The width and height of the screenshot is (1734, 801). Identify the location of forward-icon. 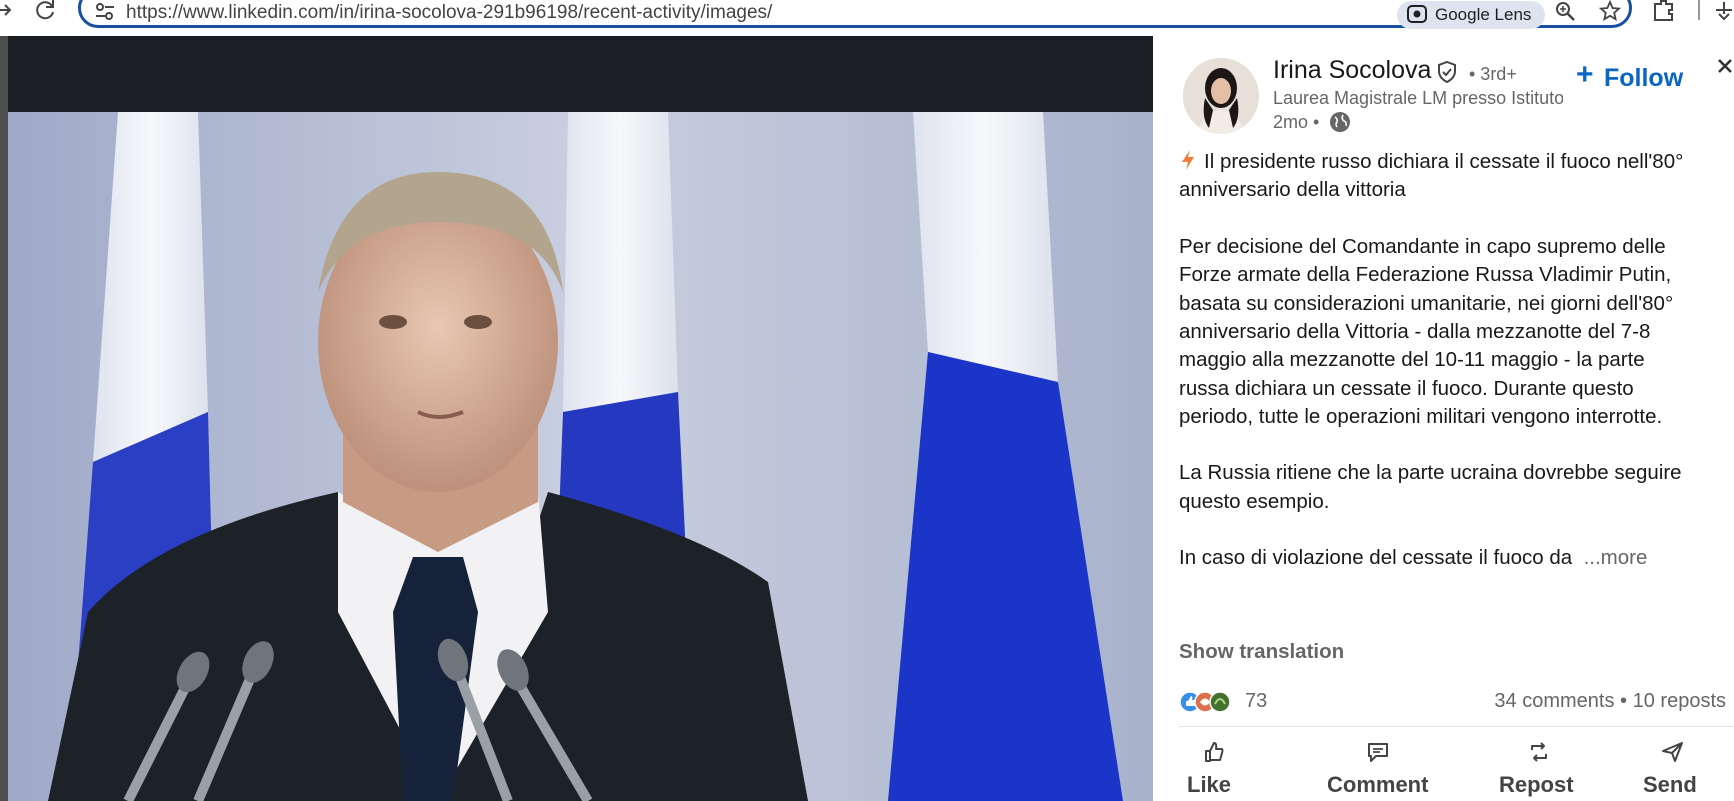
(7, 10).